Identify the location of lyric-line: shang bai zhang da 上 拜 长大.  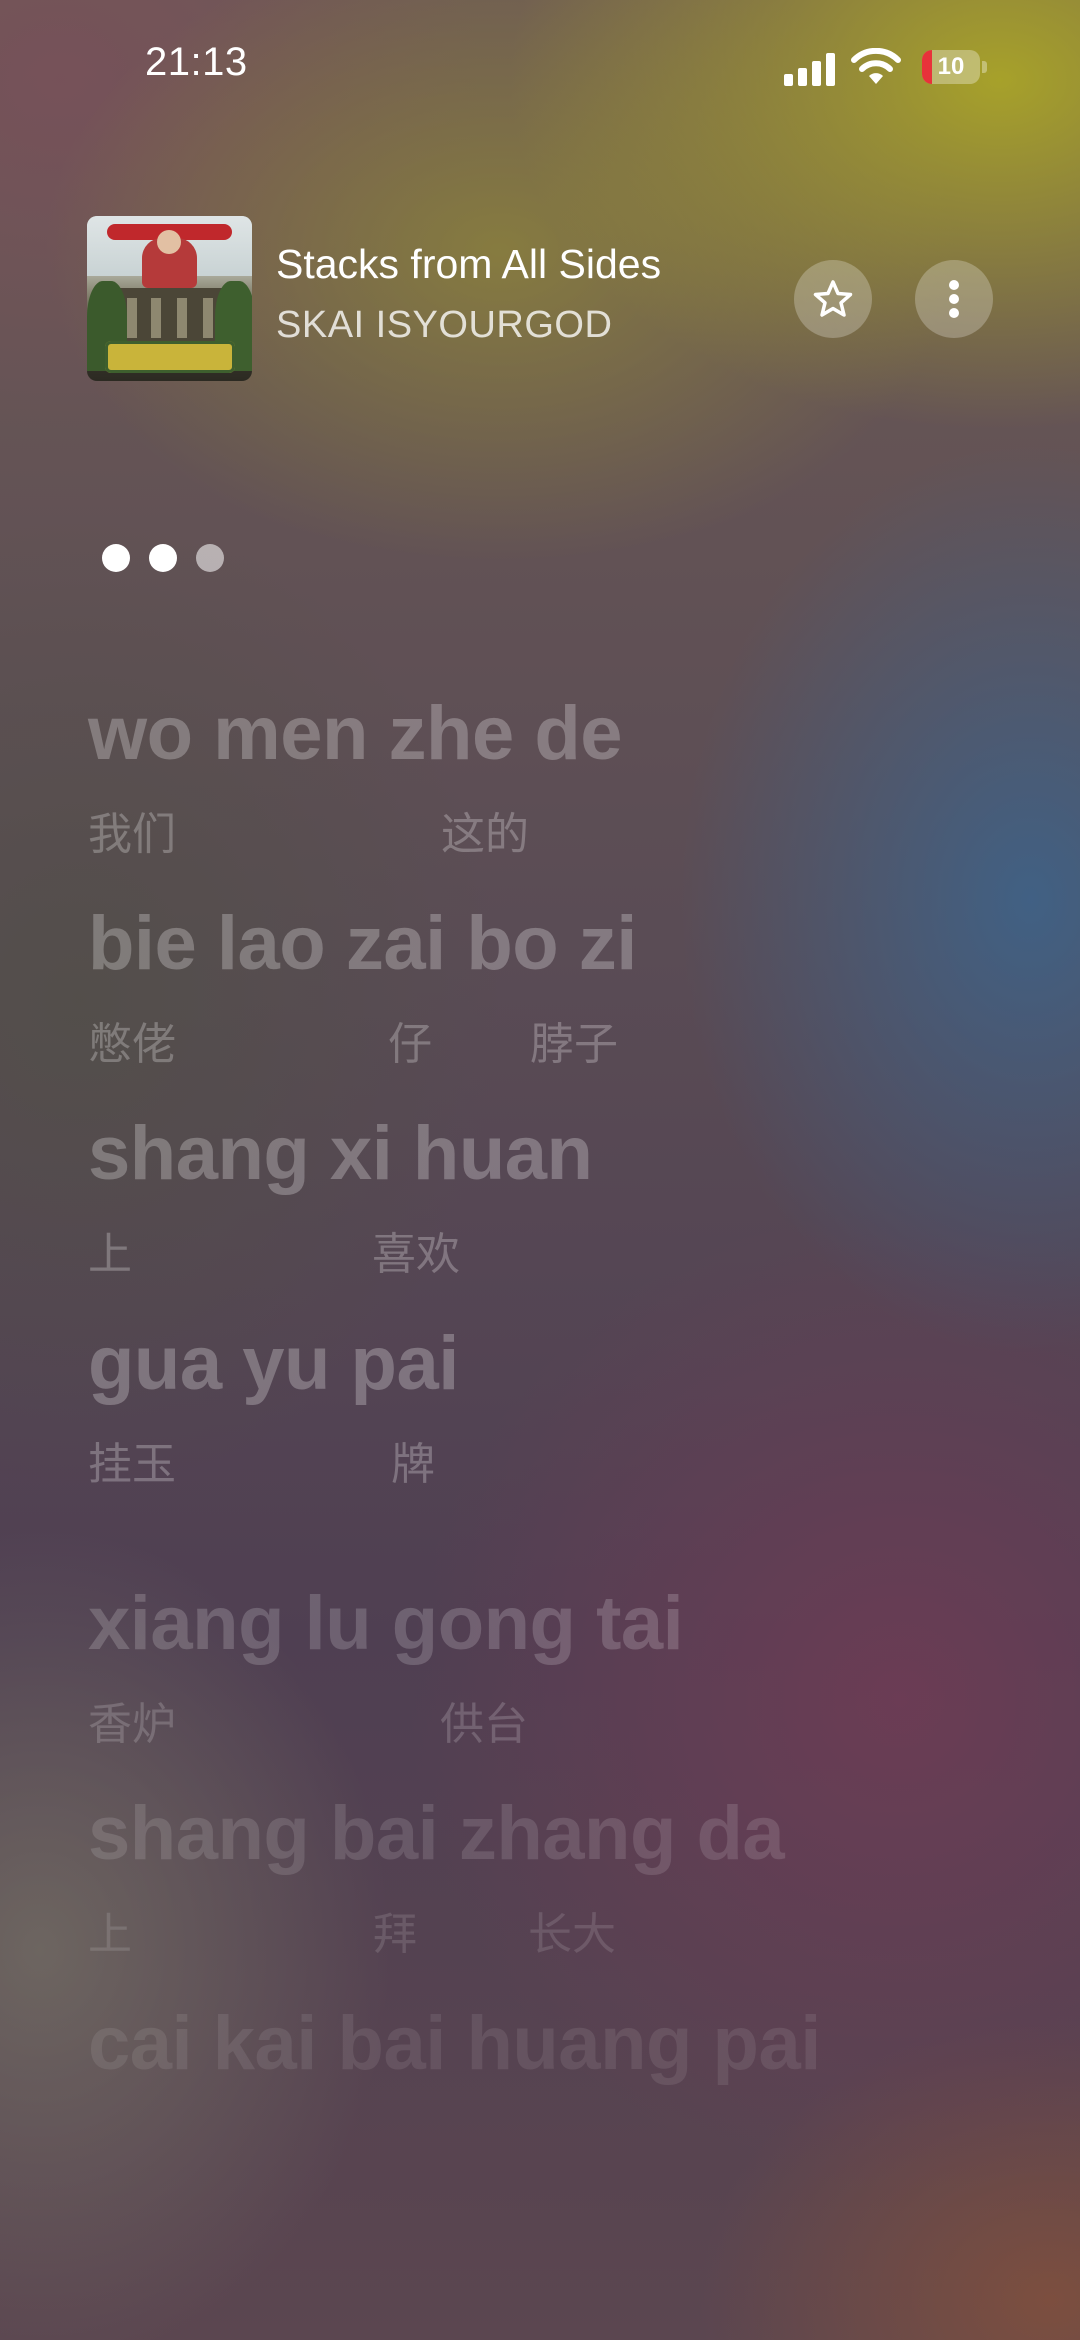
(568, 1895).